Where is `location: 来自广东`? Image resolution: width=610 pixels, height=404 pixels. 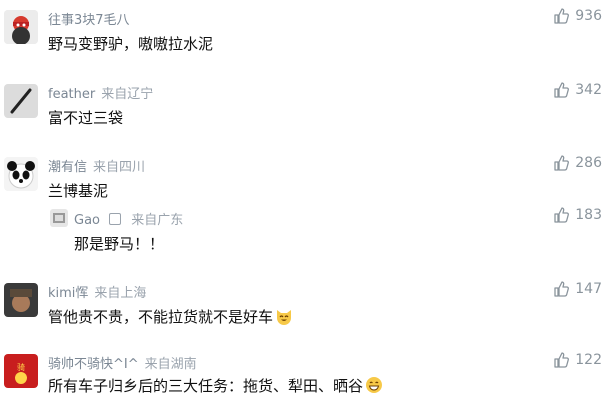
location: 来自广东 is located at coordinates (157, 220).